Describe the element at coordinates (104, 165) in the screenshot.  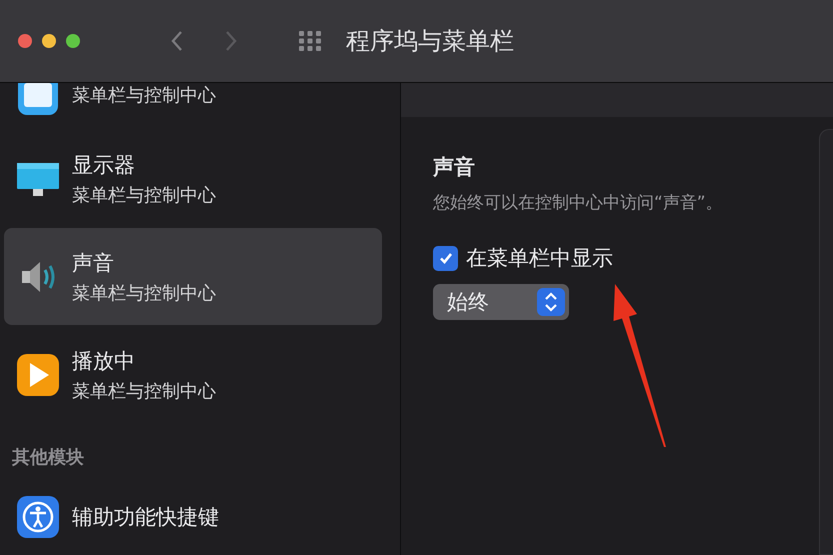
I see `item-title: 显示器` at that location.